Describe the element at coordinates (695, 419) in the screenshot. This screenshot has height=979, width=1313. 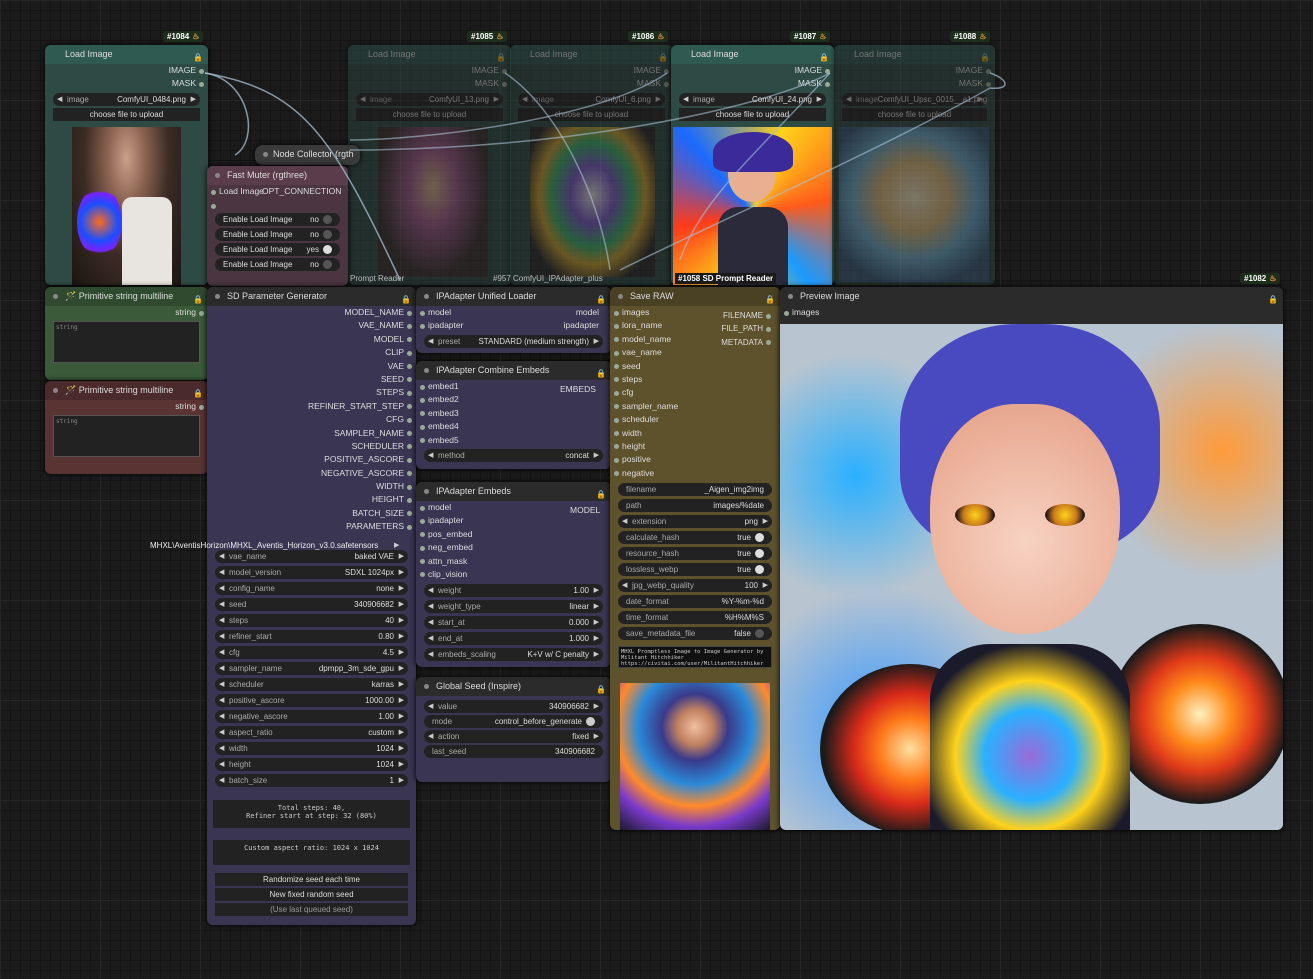
I see `input-scheduler: scheduler` at that location.